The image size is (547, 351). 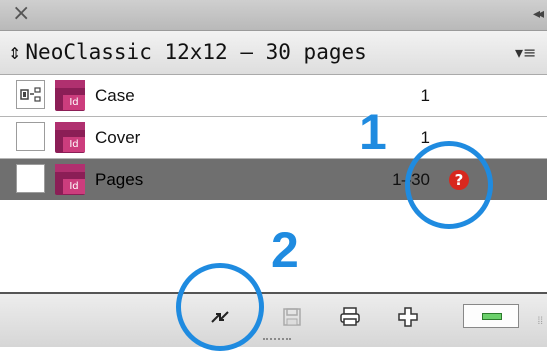 I want to click on book-title: NeoClassic 12x12 – 30 pages, so click(x=196, y=52).